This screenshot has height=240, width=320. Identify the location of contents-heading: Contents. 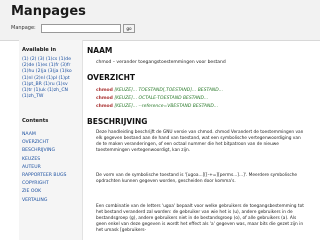
(35, 121).